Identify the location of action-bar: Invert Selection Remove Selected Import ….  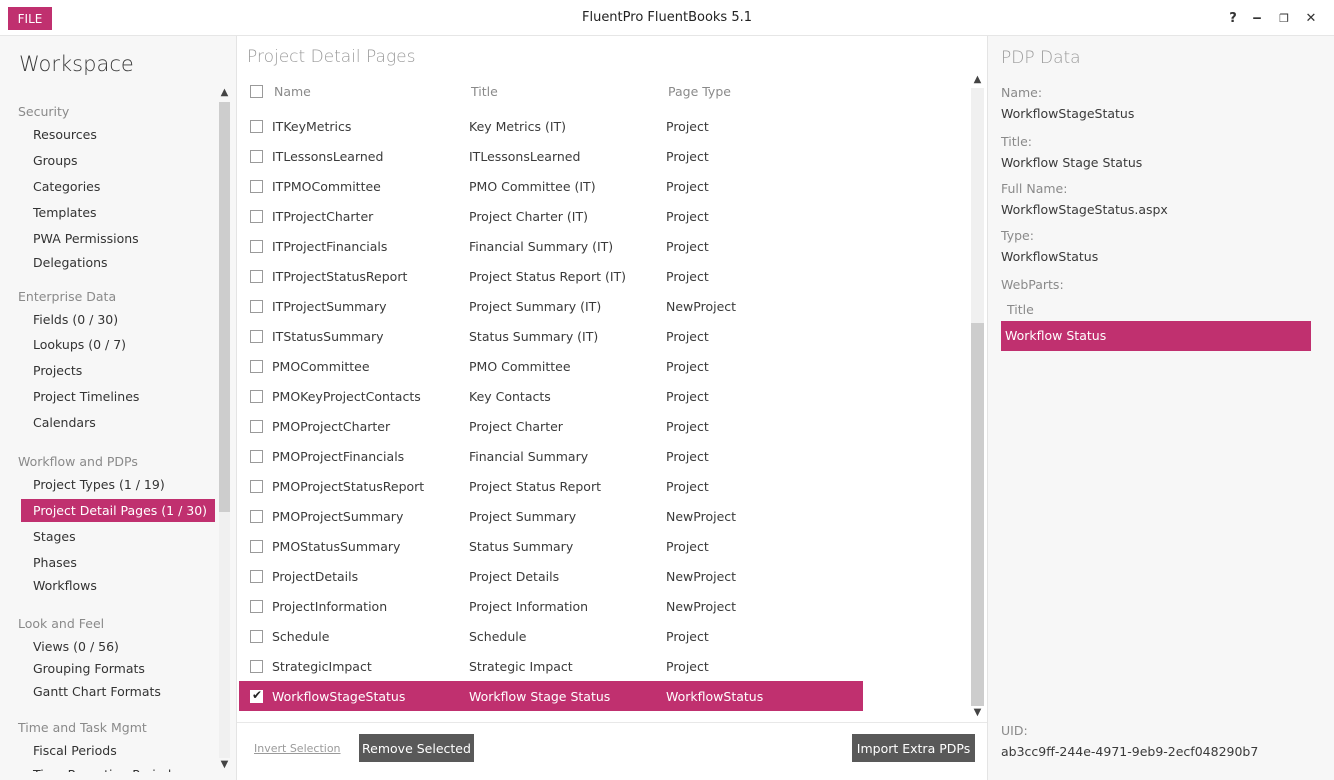
(612, 751).